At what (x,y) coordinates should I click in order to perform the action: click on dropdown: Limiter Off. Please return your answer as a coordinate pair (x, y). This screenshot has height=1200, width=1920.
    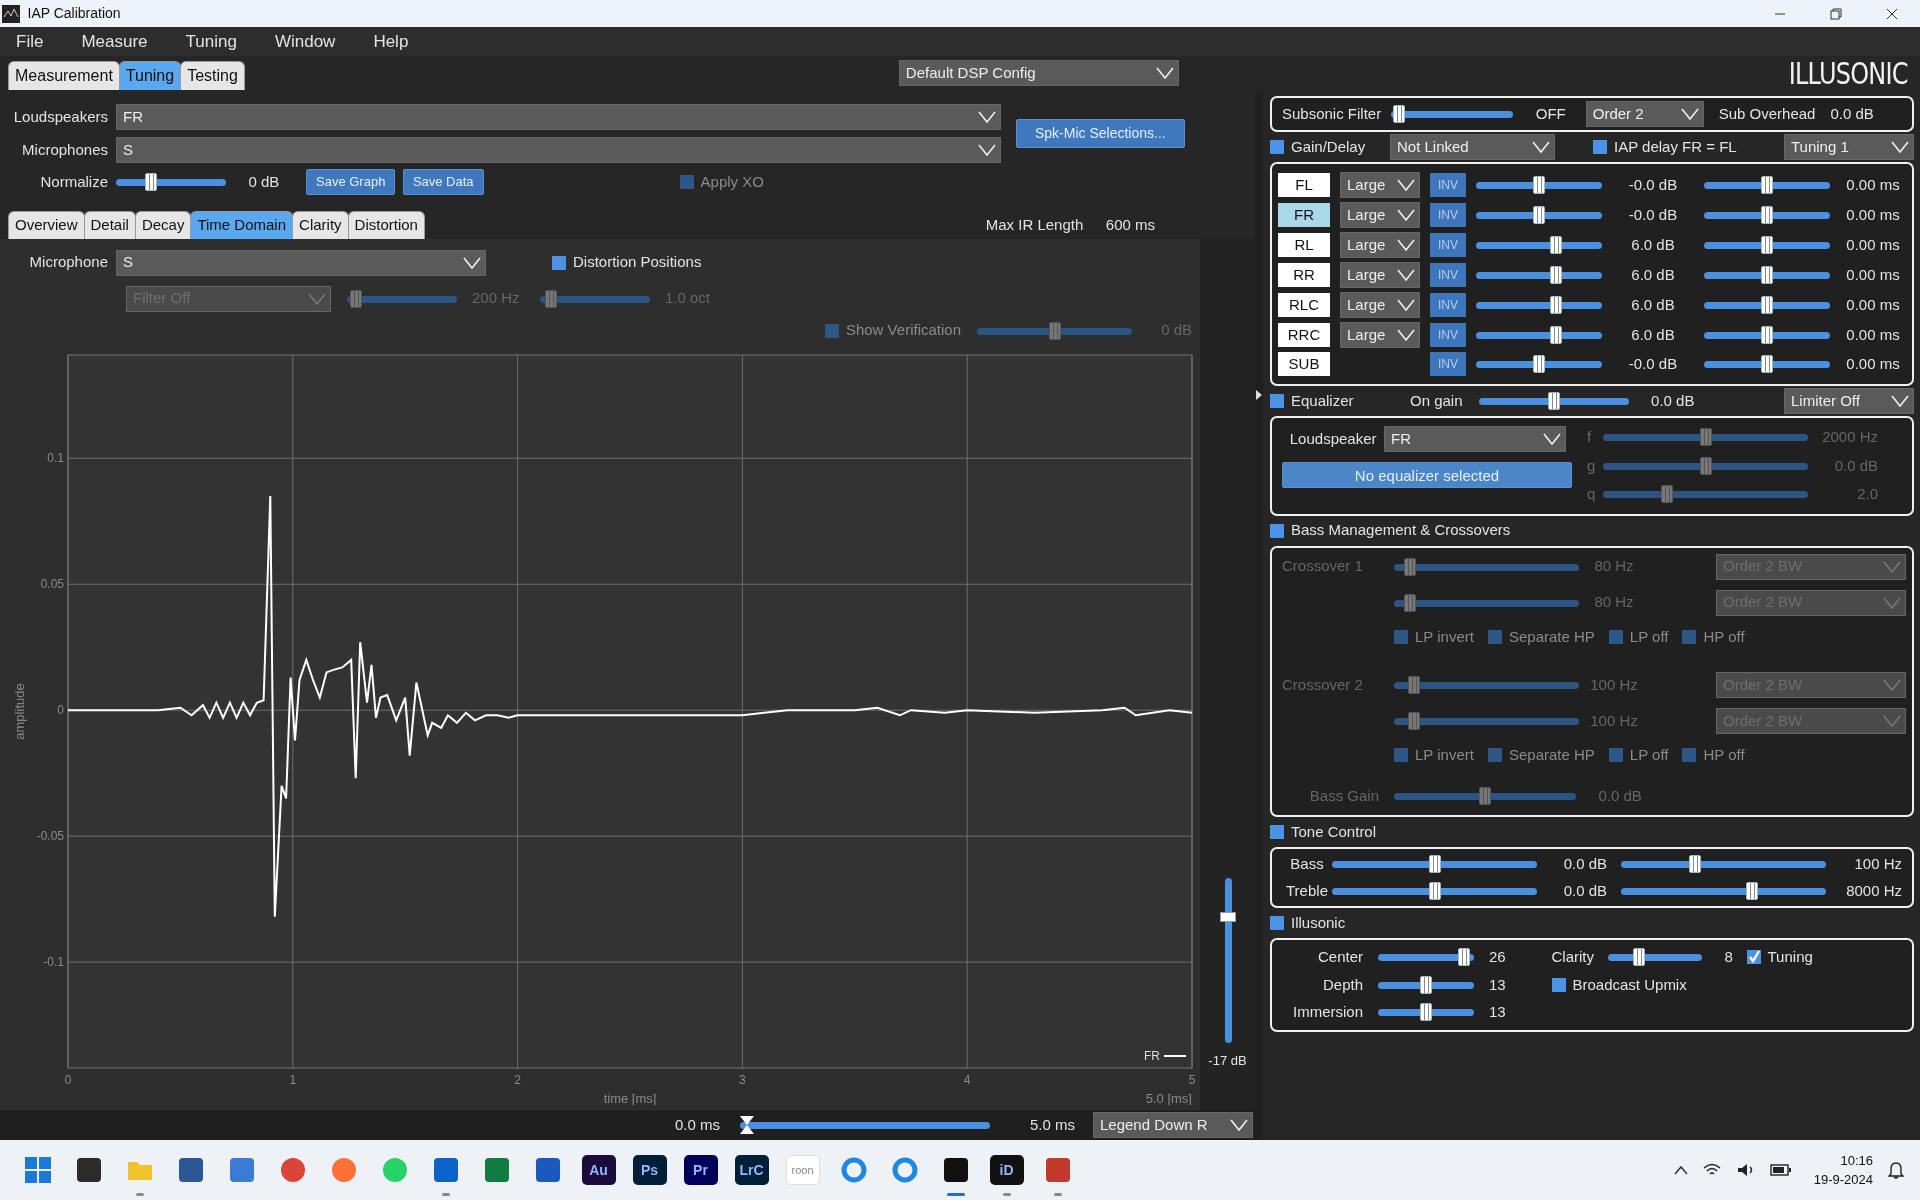
    Looking at the image, I should click on (1849, 401).